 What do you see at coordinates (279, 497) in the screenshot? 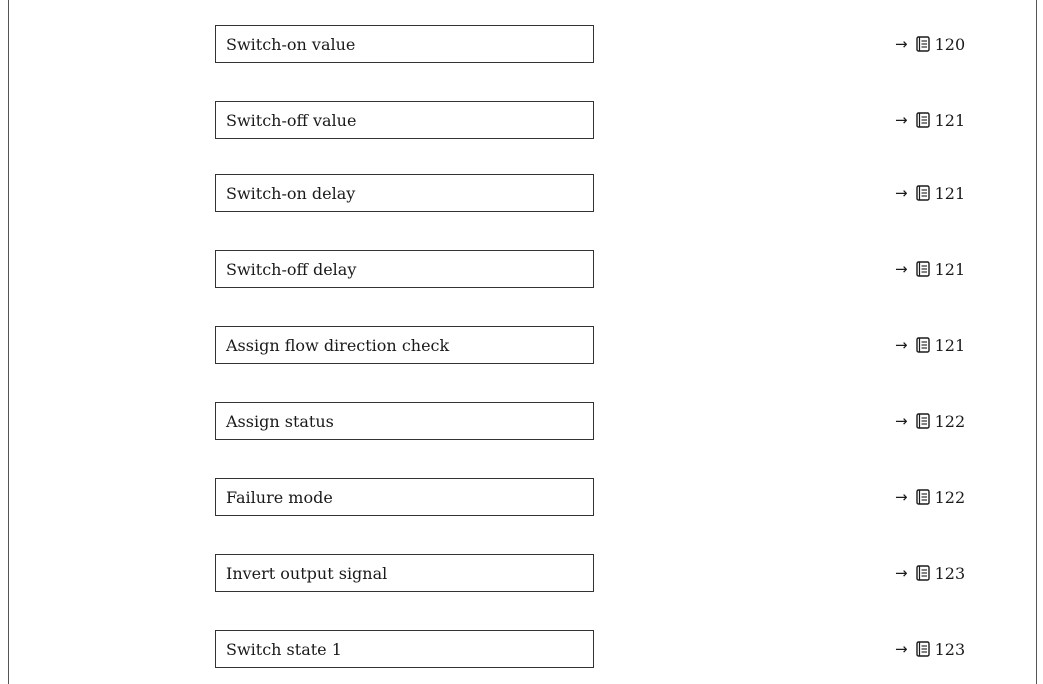
I see `parameter-label: Failure mode` at bounding box center [279, 497].